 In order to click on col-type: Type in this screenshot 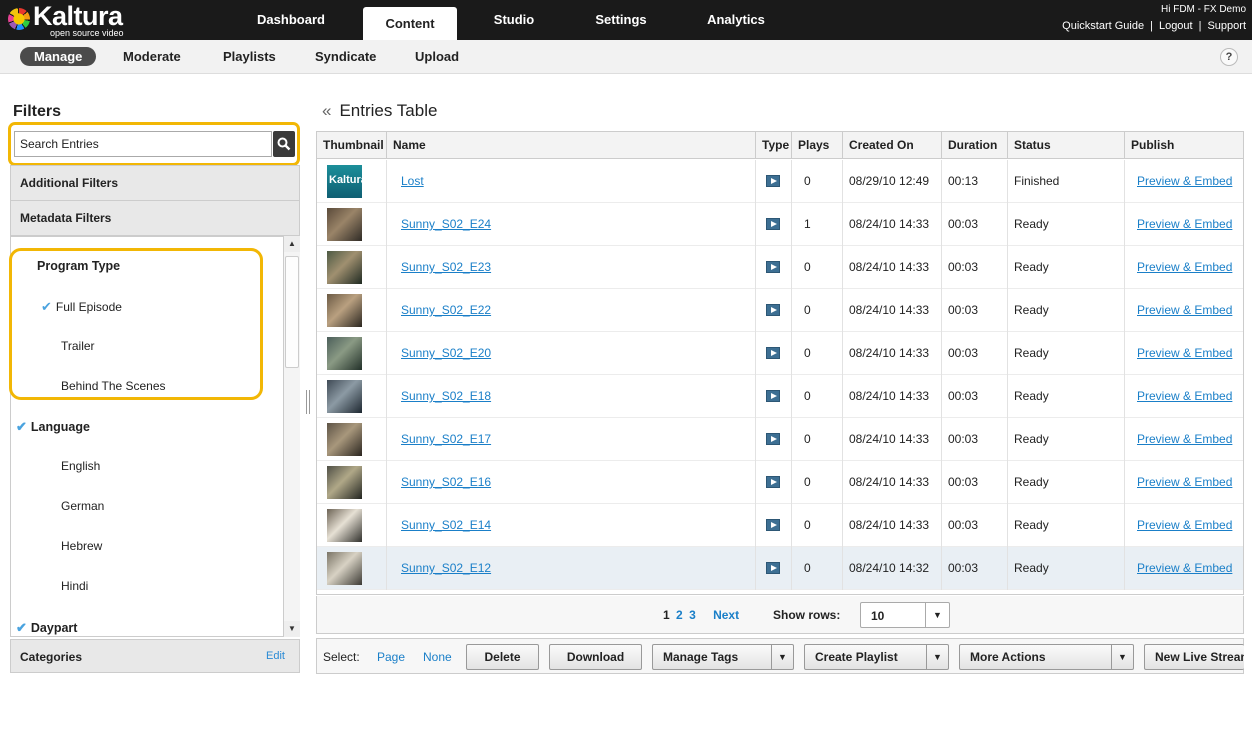, I will do `click(774, 145)`.